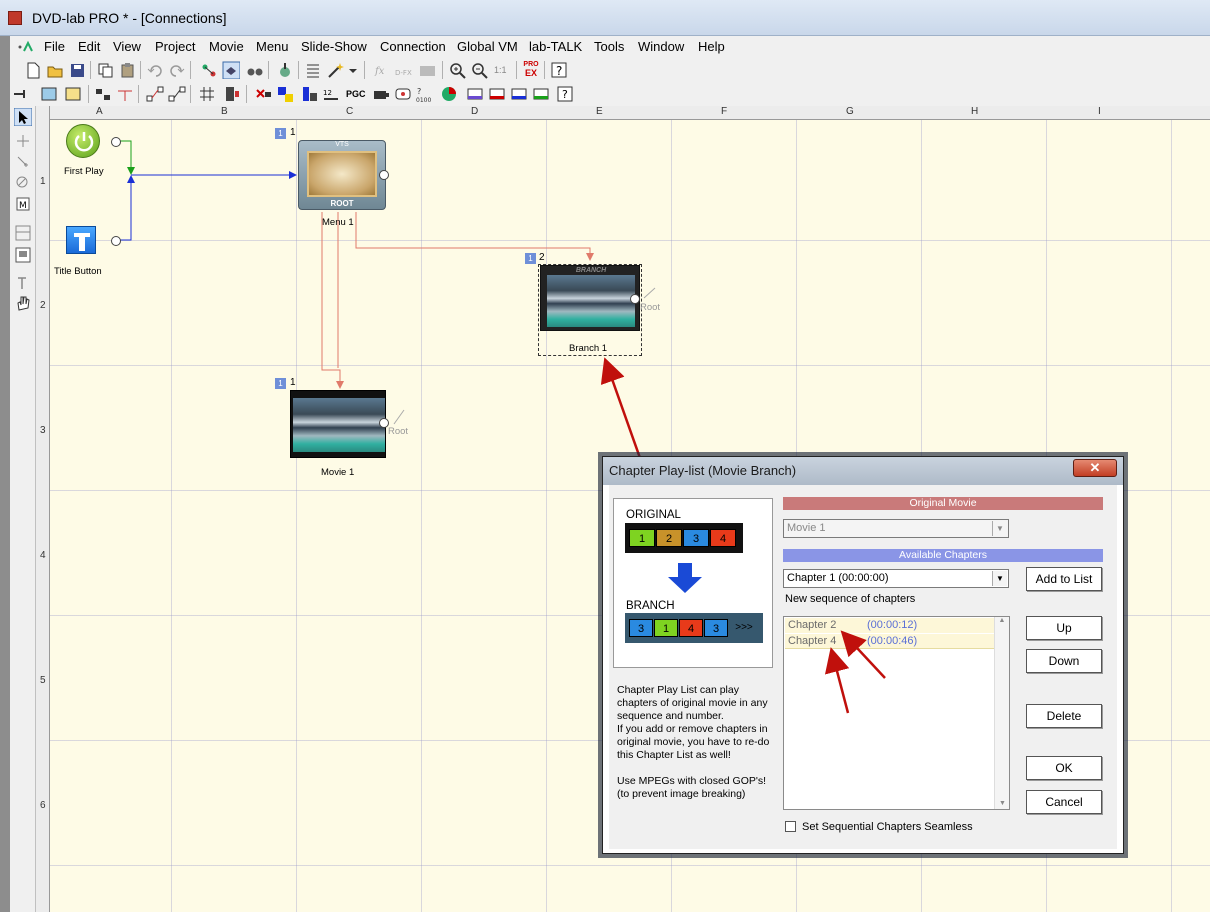  Describe the element at coordinates (890, 641) in the screenshot. I see `list-item: Chapter 4 (00:00:46)` at that location.